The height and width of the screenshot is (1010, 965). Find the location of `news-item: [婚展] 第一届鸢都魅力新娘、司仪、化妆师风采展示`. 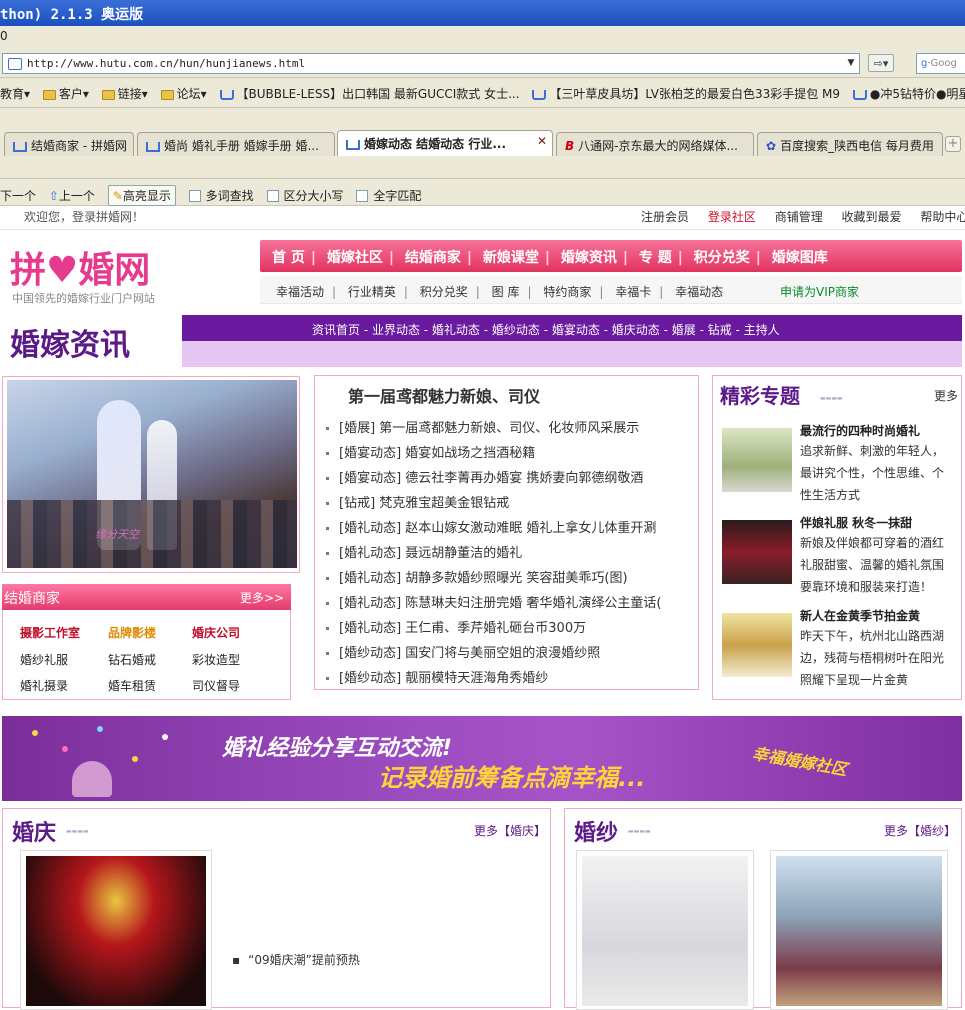

news-item: [婚展] 第一届鸢都魅力新娘、司仪、化妆师风采展示 is located at coordinates (511, 426).